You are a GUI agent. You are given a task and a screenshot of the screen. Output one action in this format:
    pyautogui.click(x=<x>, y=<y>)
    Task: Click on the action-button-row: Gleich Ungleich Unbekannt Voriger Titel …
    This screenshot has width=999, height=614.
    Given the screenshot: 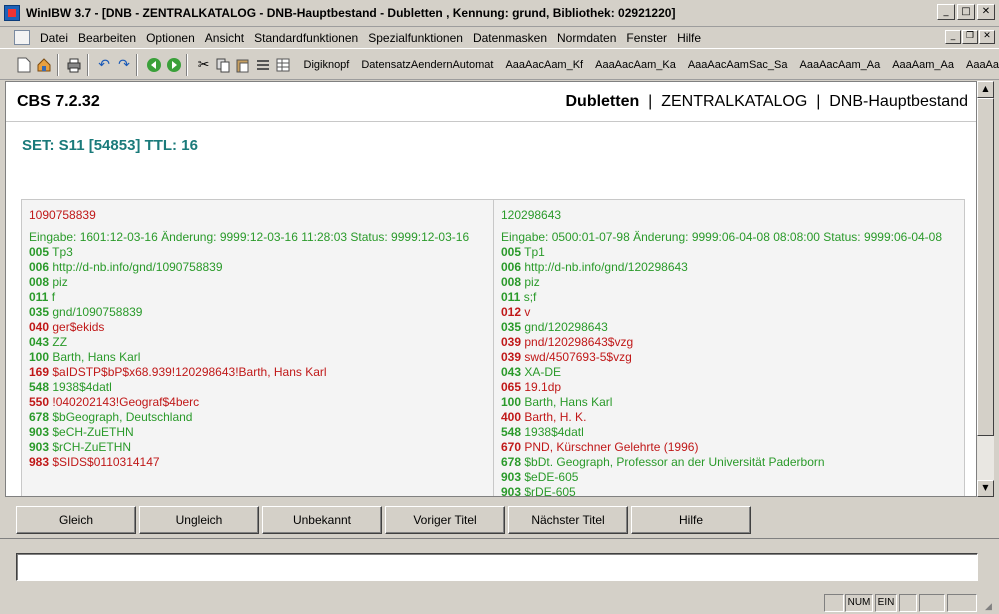 What is the action you would take?
    pyautogui.click(x=499, y=518)
    